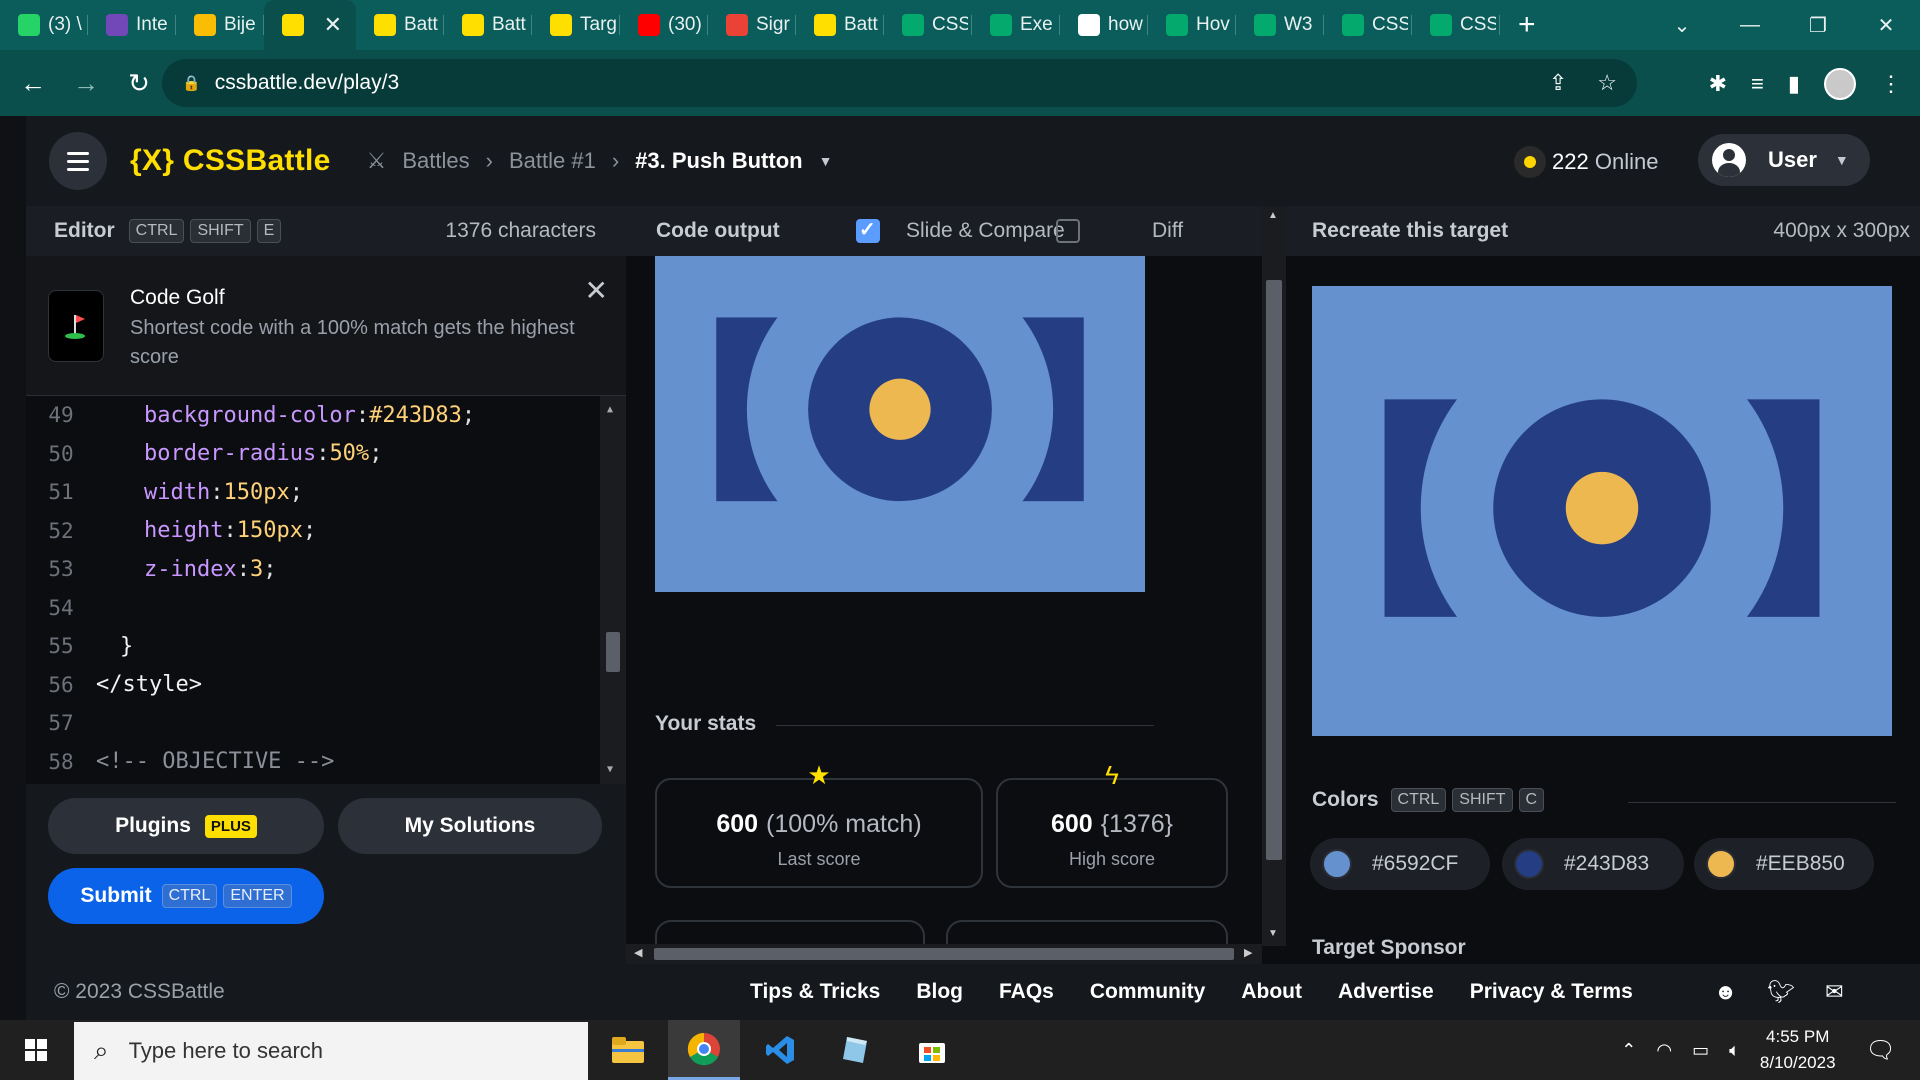  What do you see at coordinates (576, 25) in the screenshot?
I see `browser-tab: Targ` at bounding box center [576, 25].